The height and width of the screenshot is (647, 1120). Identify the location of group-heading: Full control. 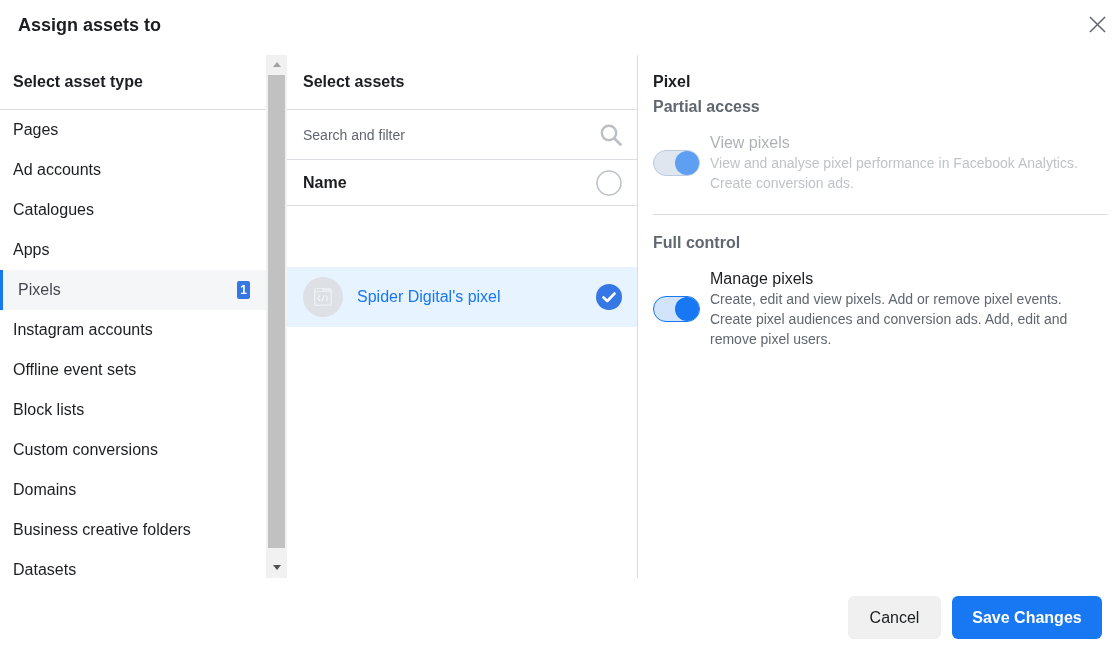
(697, 243).